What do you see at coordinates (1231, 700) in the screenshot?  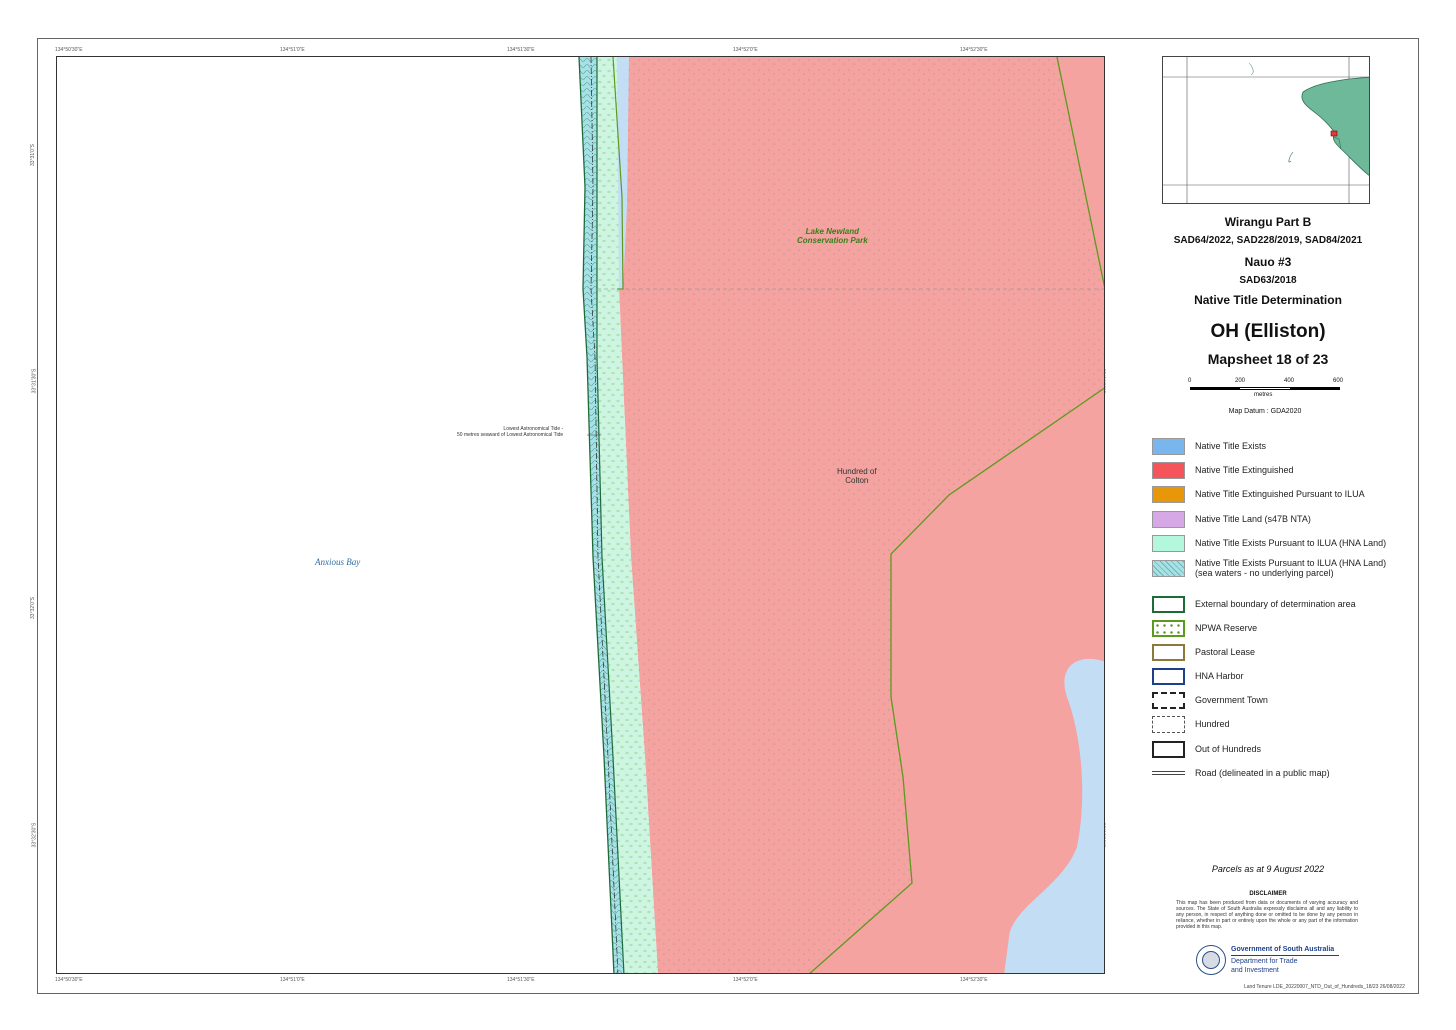 I see `legend-label: Government Town` at bounding box center [1231, 700].